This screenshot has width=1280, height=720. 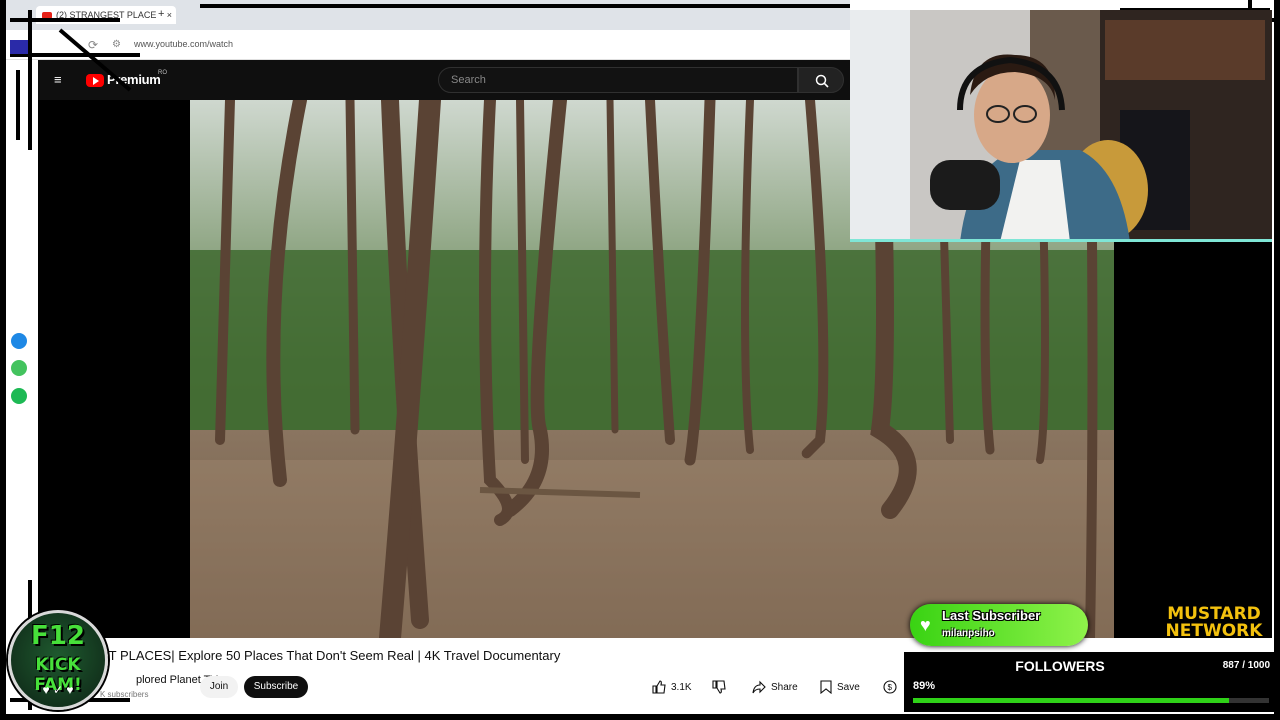 I want to click on like-count: 3.1K, so click(x=681, y=687).